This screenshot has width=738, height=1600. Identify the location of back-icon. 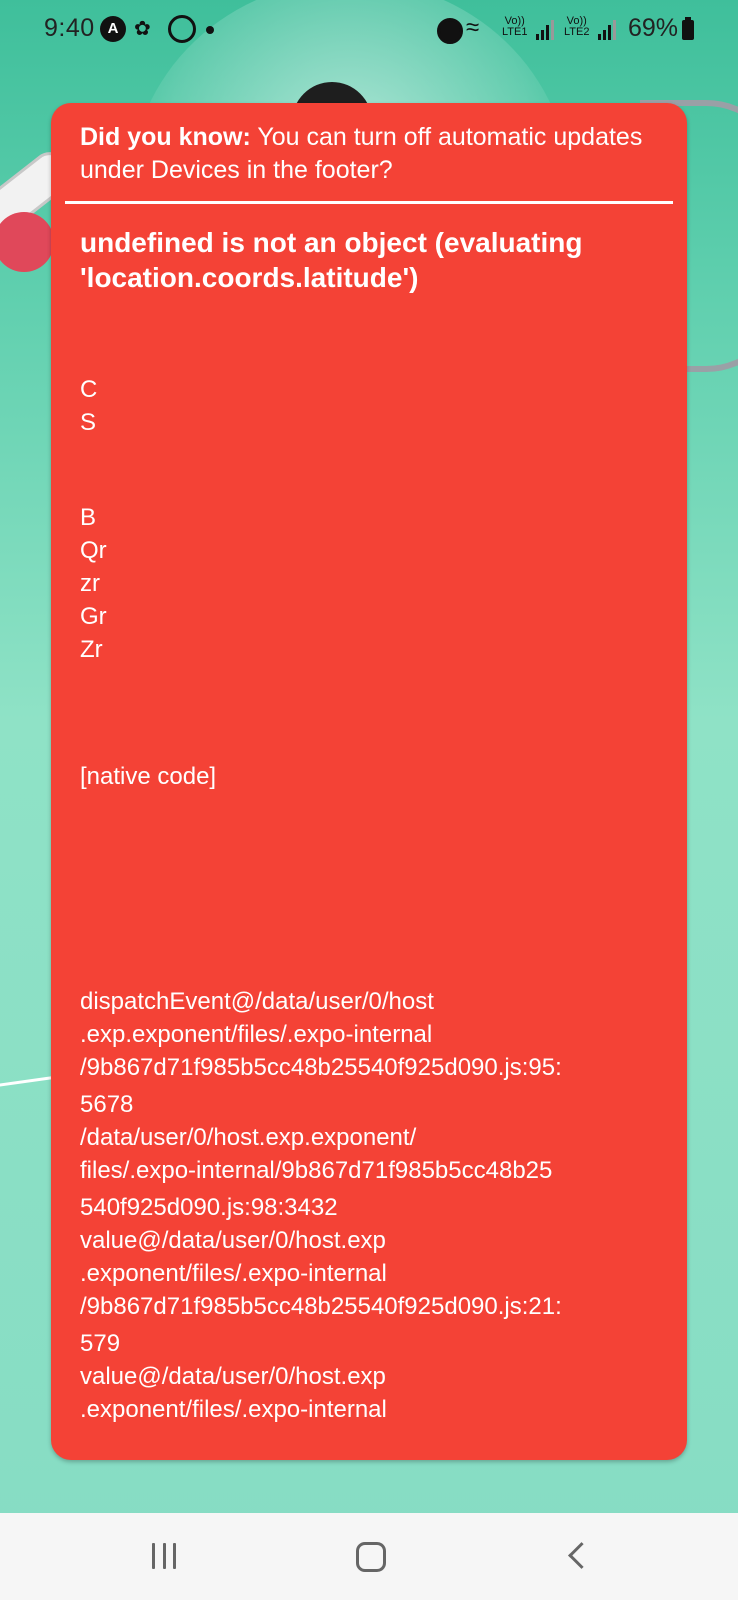
(581, 1555).